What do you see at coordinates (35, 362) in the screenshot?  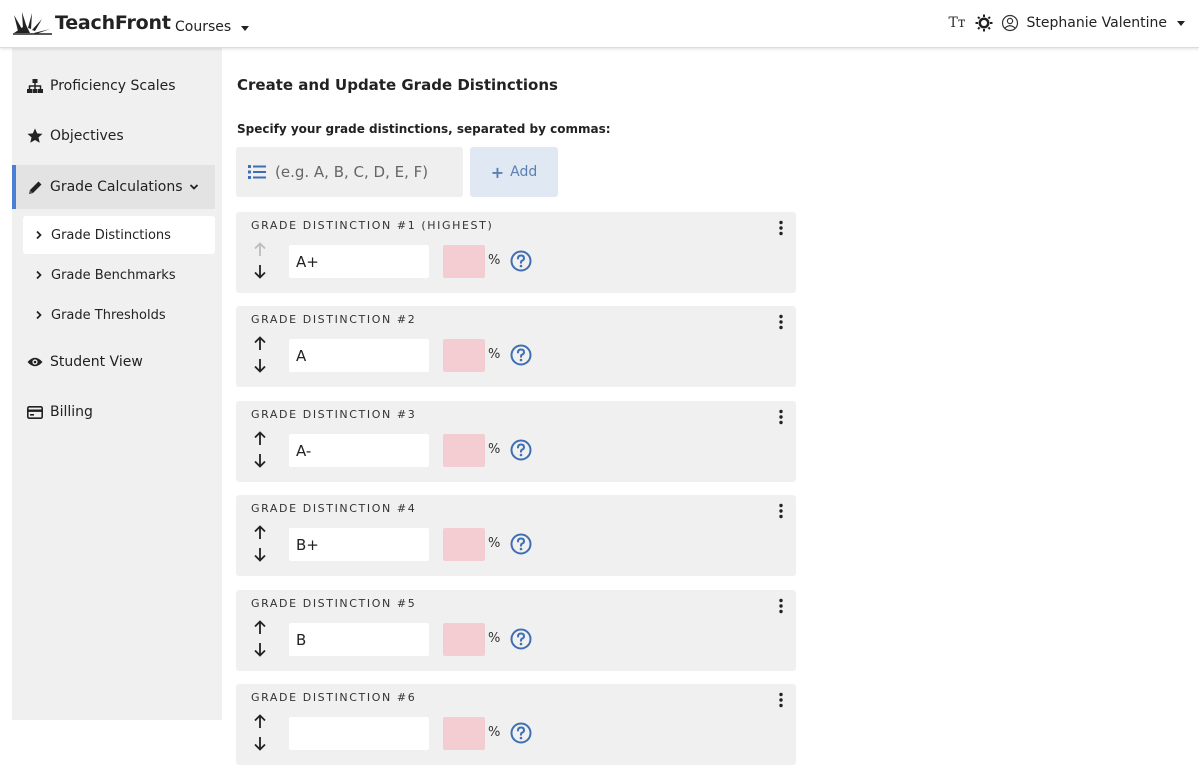 I see `eye-icon` at bounding box center [35, 362].